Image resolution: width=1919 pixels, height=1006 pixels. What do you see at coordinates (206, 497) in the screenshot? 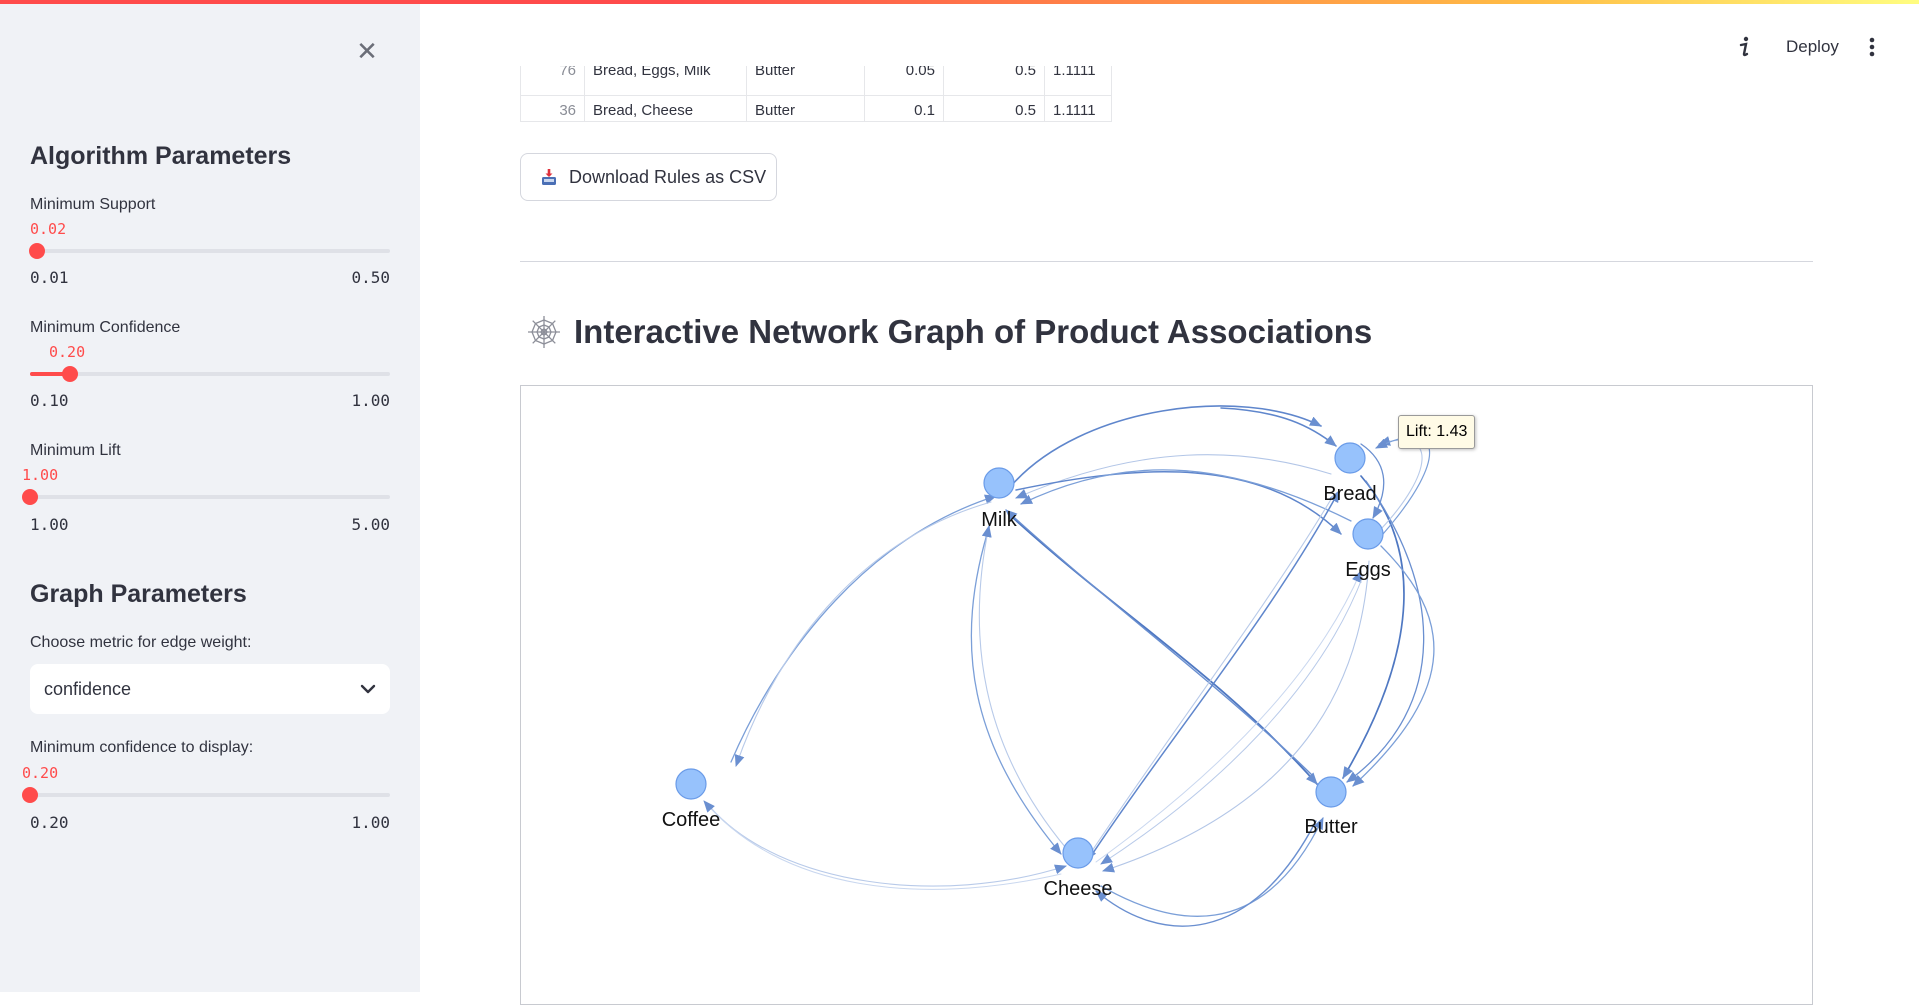
I see `min-lift-slider` at bounding box center [206, 497].